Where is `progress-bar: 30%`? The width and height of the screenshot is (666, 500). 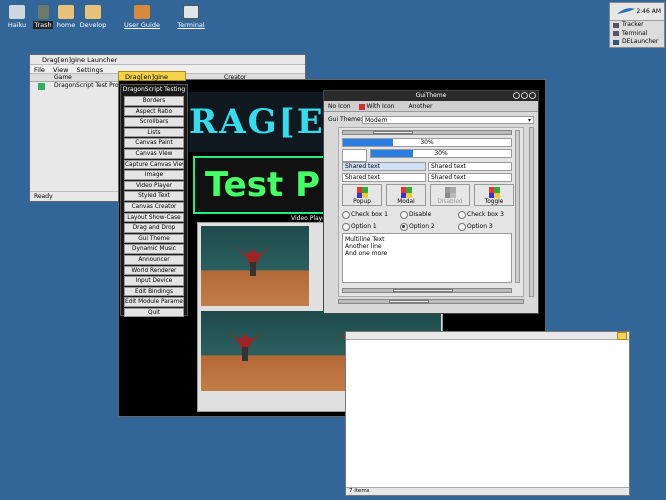
progress-bar: 30% is located at coordinates (427, 142).